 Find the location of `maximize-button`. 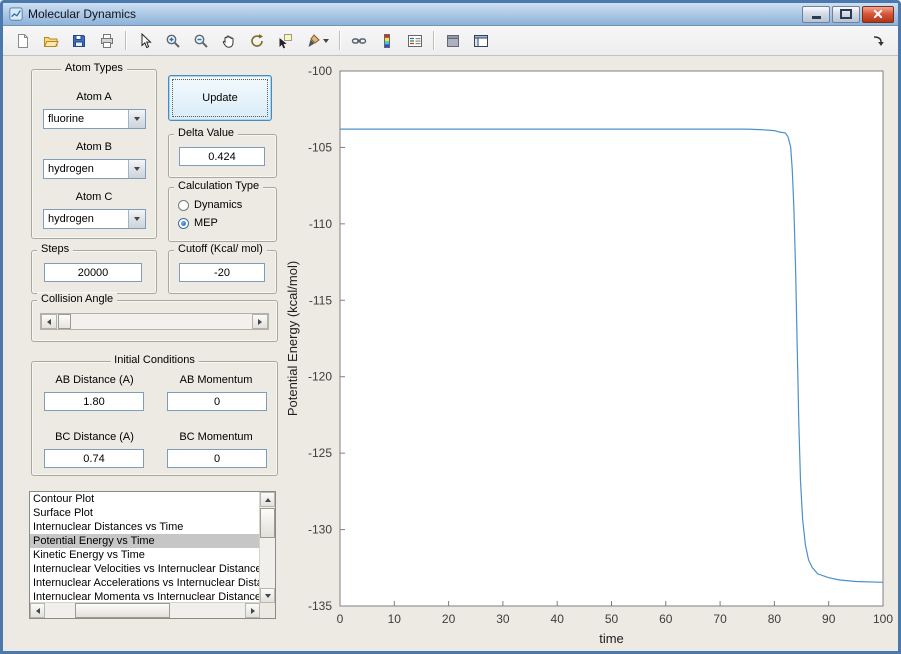

maximize-button is located at coordinates (846, 14).